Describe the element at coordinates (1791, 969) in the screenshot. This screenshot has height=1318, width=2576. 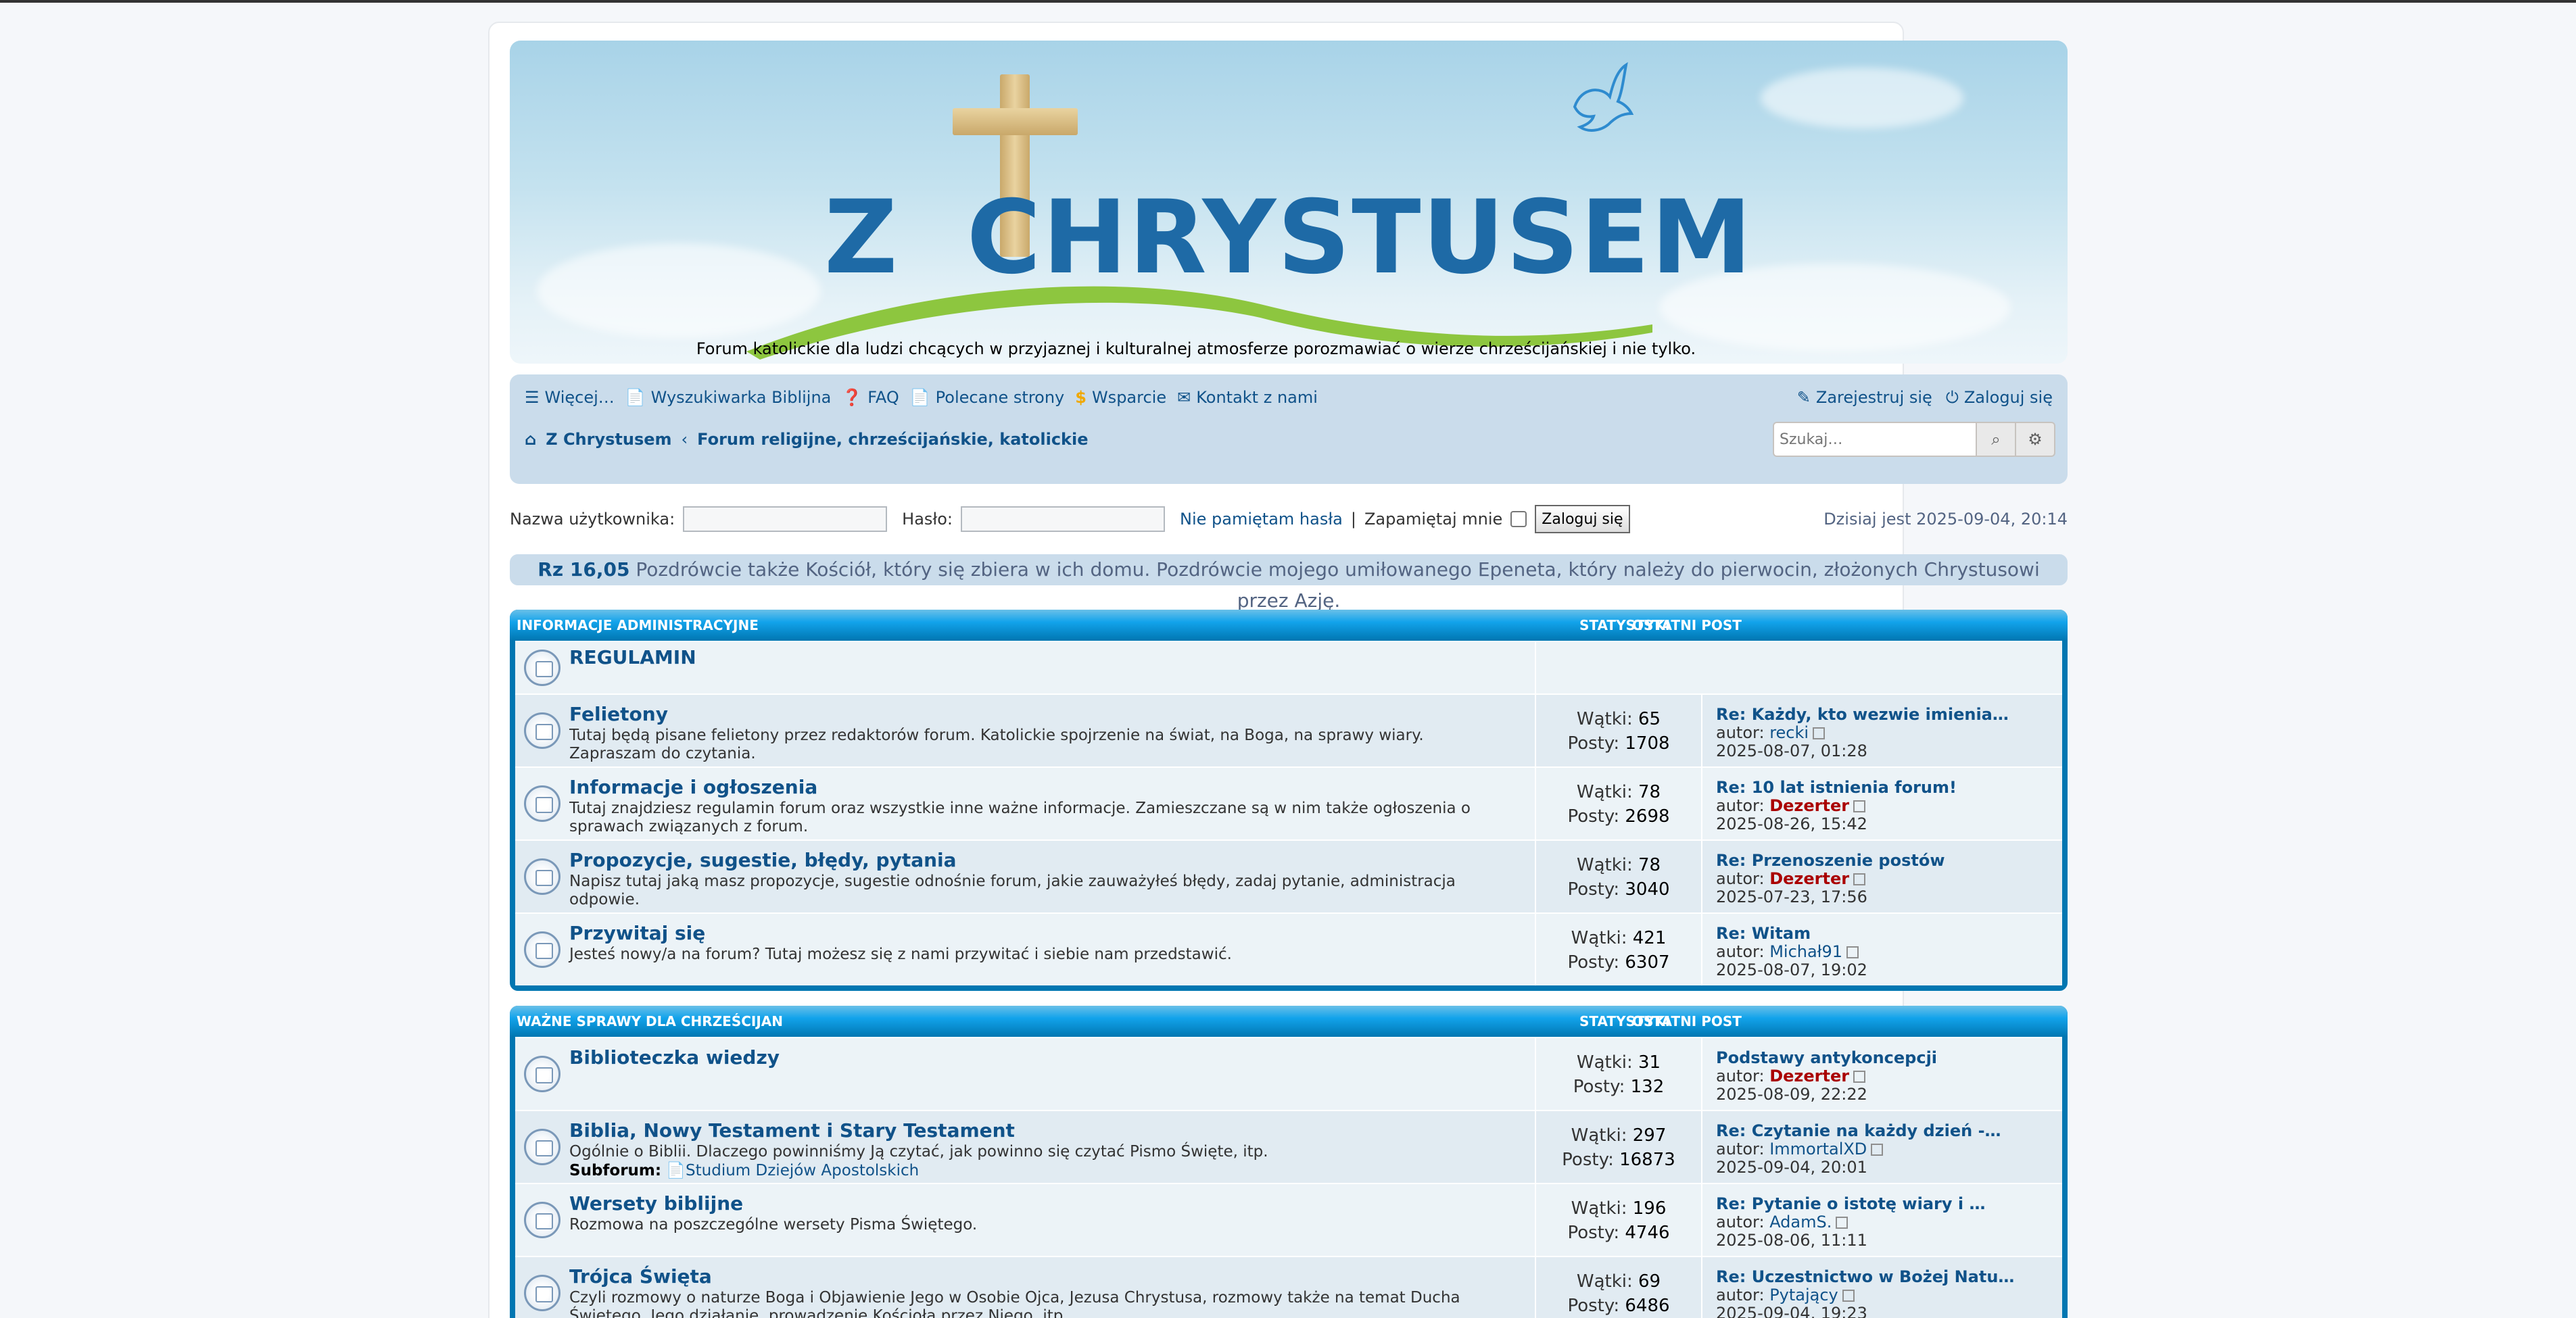
I see `last-post-date: 2025-08-07, 19:02` at that location.